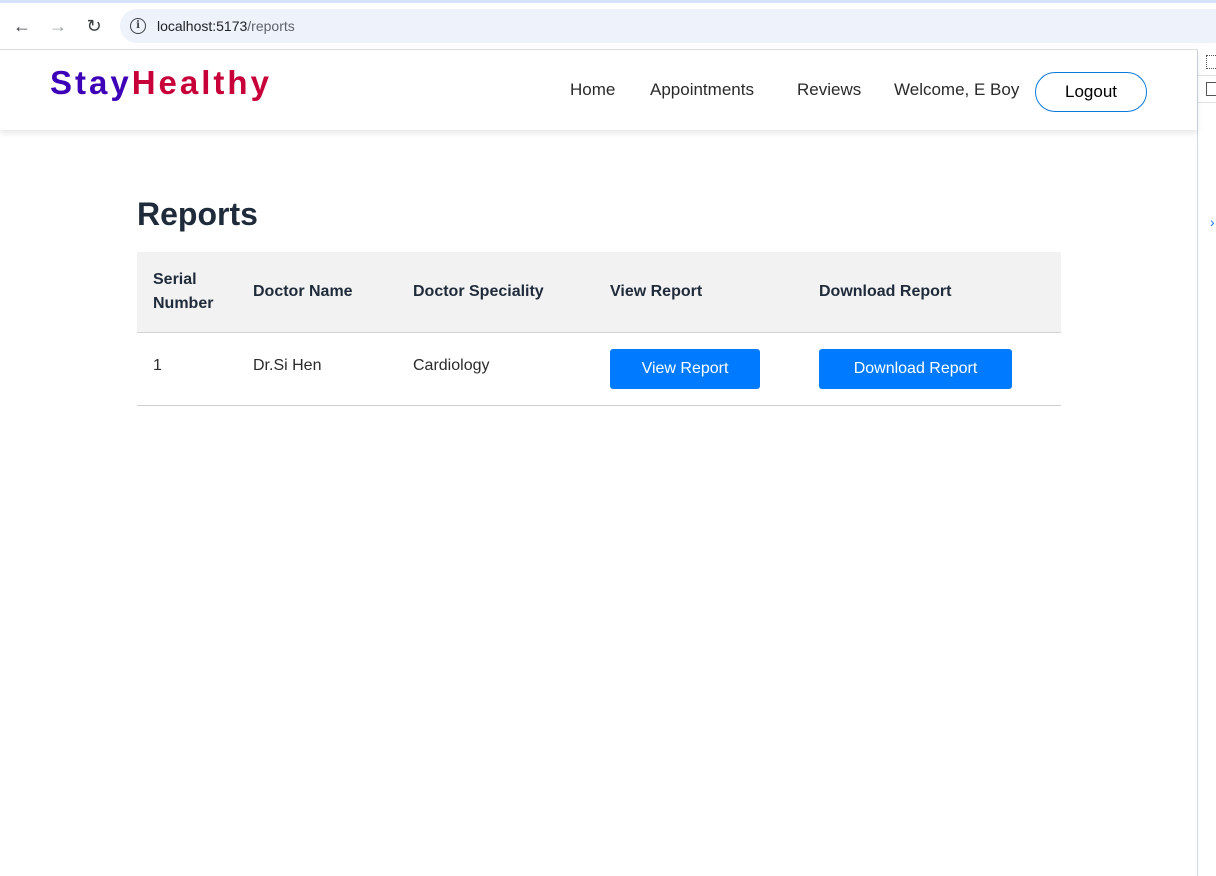 The height and width of the screenshot is (876, 1216). Describe the element at coordinates (138, 26) in the screenshot. I see `info-icon: i` at that location.